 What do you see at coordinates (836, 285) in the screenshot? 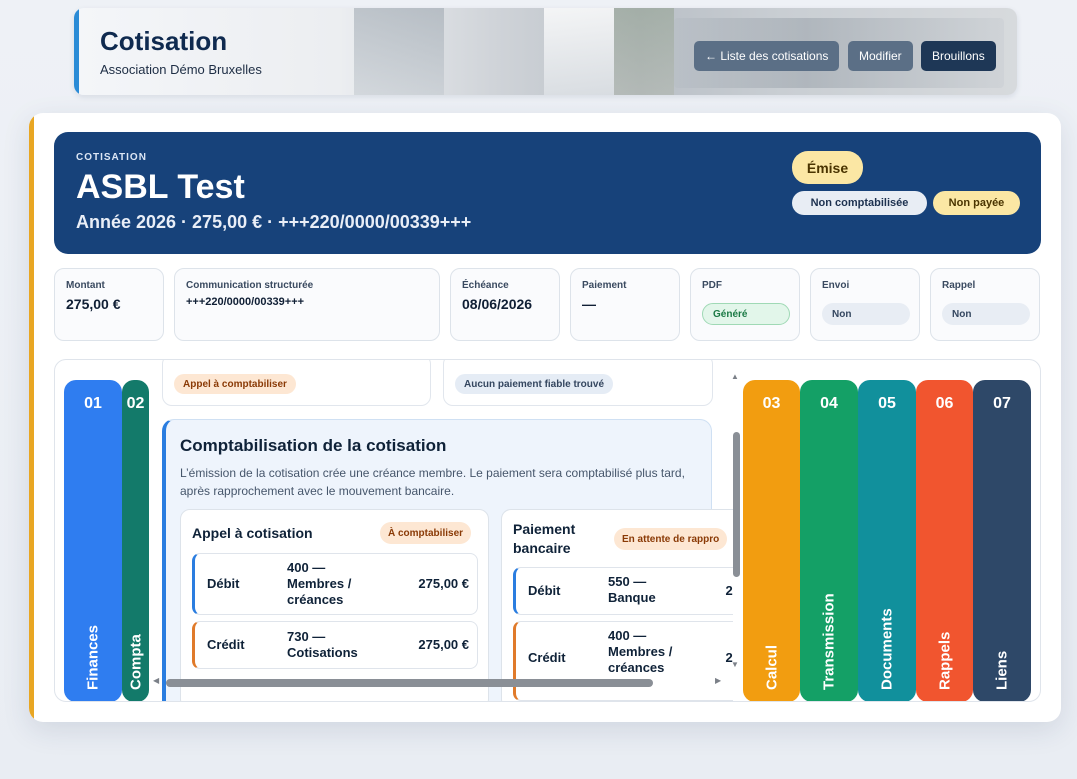
I see `info-label: Envoi` at bounding box center [836, 285].